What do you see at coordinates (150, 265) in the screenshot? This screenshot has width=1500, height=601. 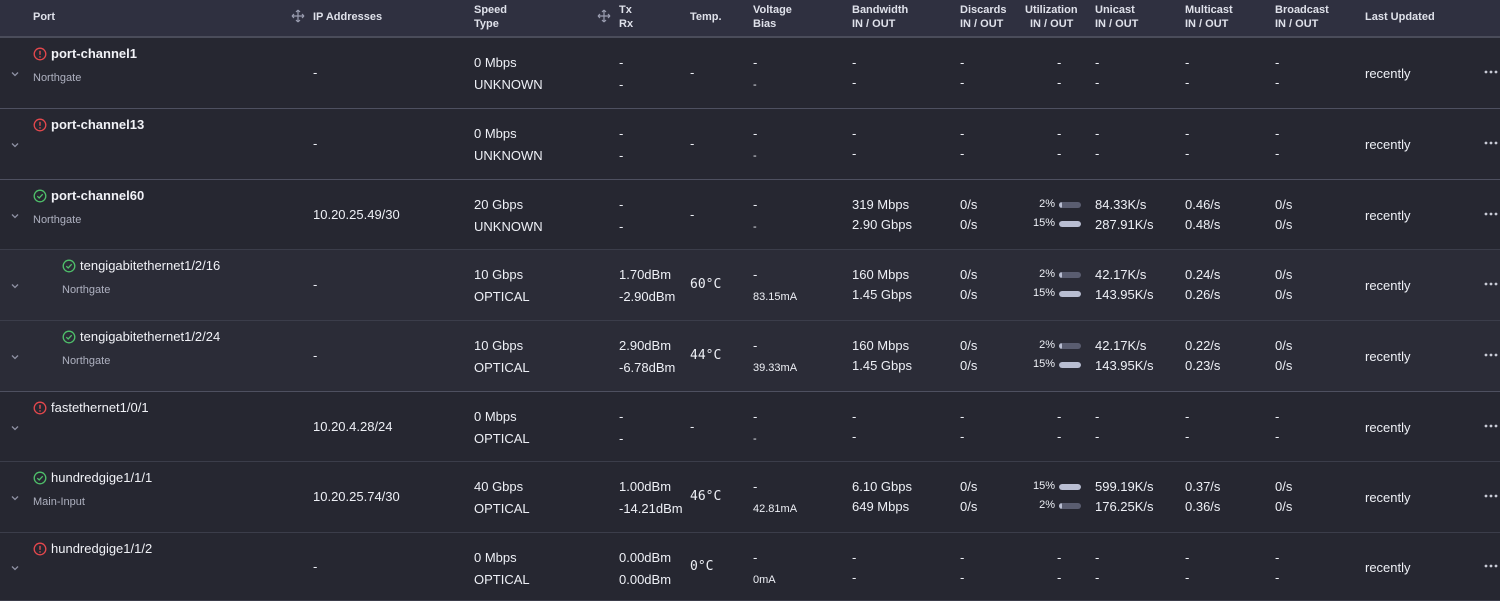 I see `port-name: tengigabitethernet1/2/16` at bounding box center [150, 265].